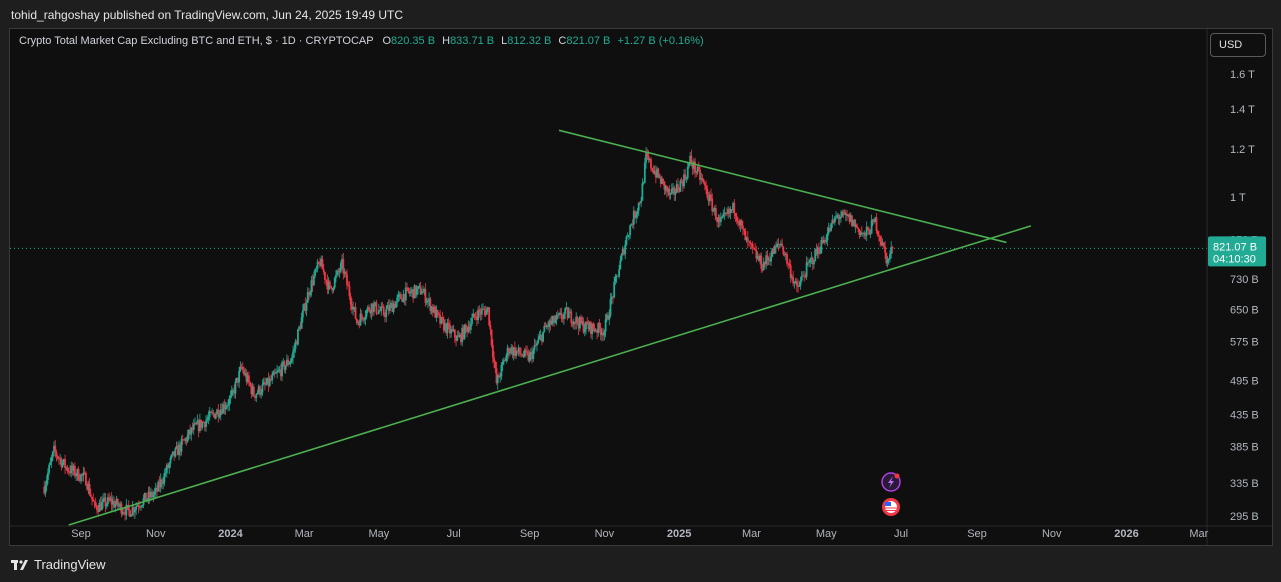  Describe the element at coordinates (1244, 517) in the screenshot. I see `price-tick-label: 295 B` at that location.